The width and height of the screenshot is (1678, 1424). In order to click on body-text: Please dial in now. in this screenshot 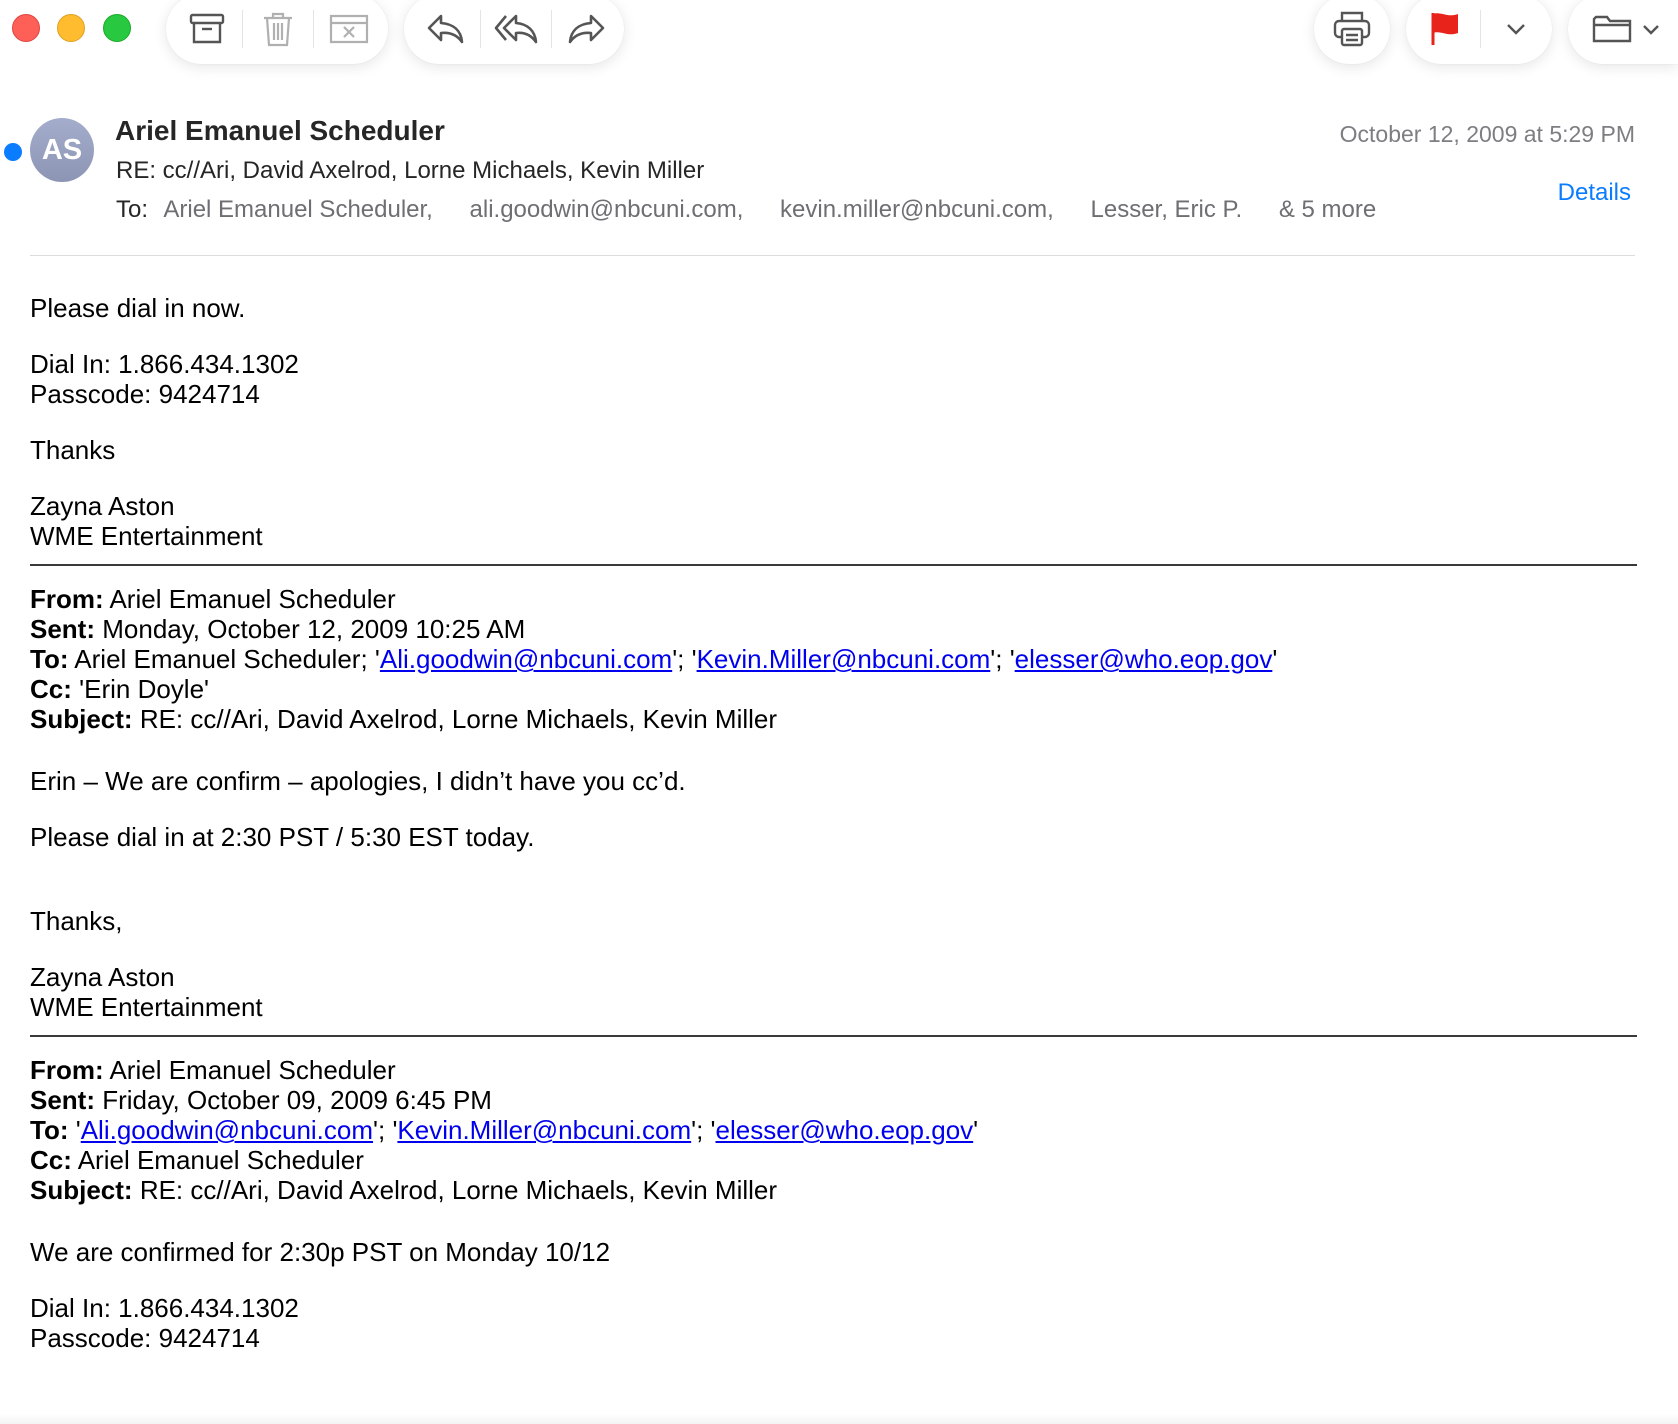, I will do `click(138, 308)`.